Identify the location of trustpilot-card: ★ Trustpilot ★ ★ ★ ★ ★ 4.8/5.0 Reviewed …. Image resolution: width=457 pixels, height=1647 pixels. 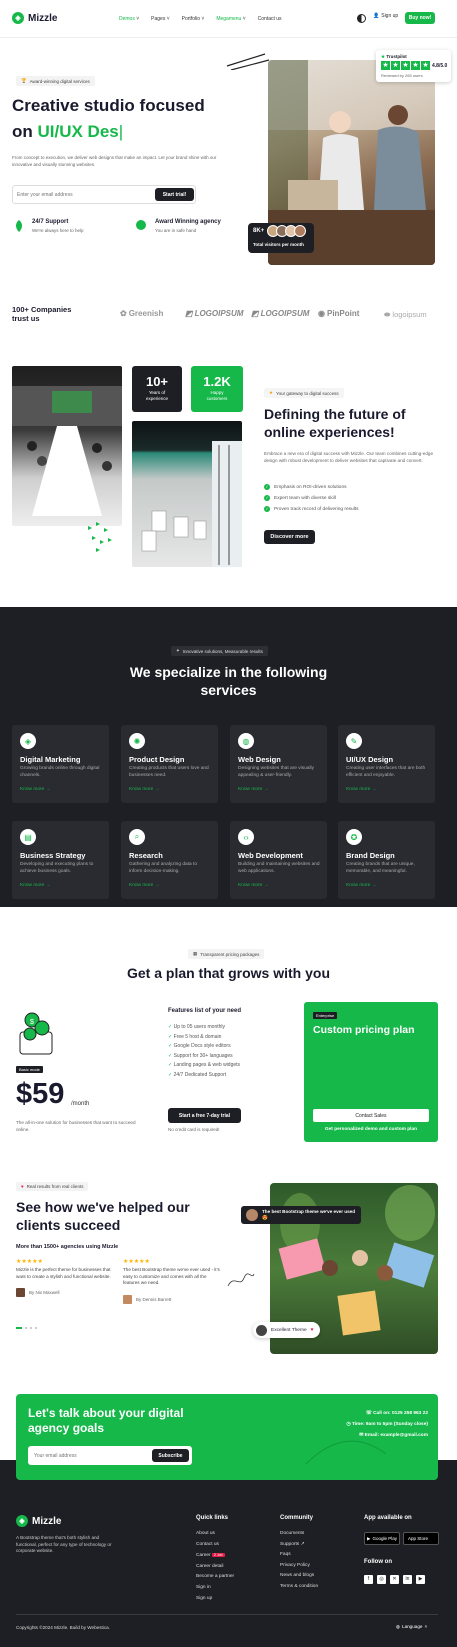
(413, 66).